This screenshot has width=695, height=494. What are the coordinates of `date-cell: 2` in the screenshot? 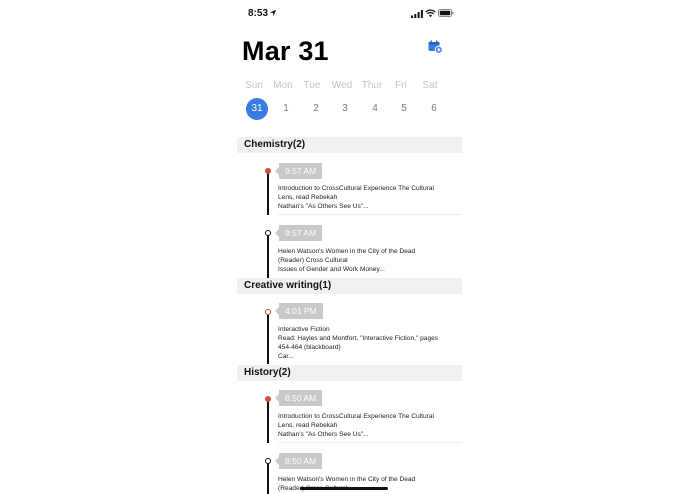 It's located at (316, 109).